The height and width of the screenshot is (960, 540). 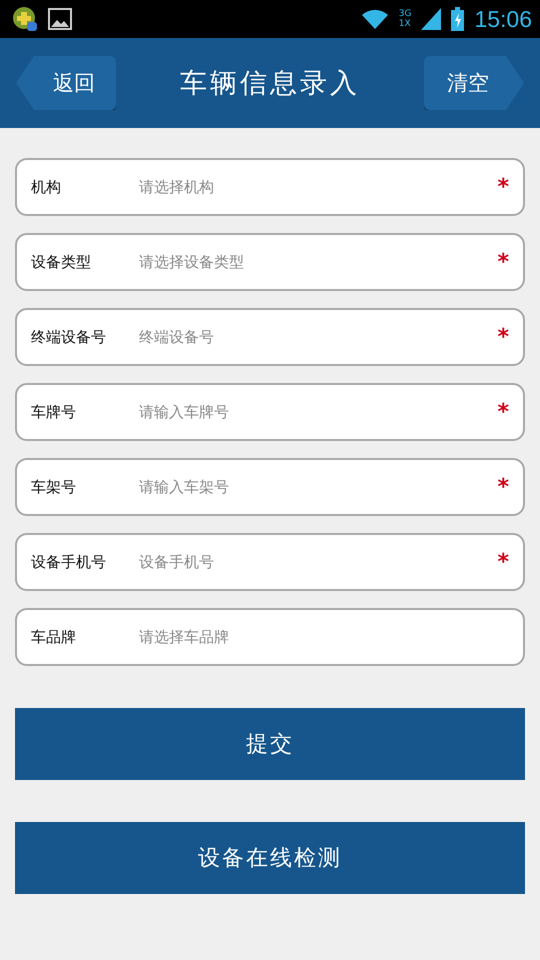 What do you see at coordinates (374, 19) in the screenshot?
I see `wifi-icon` at bounding box center [374, 19].